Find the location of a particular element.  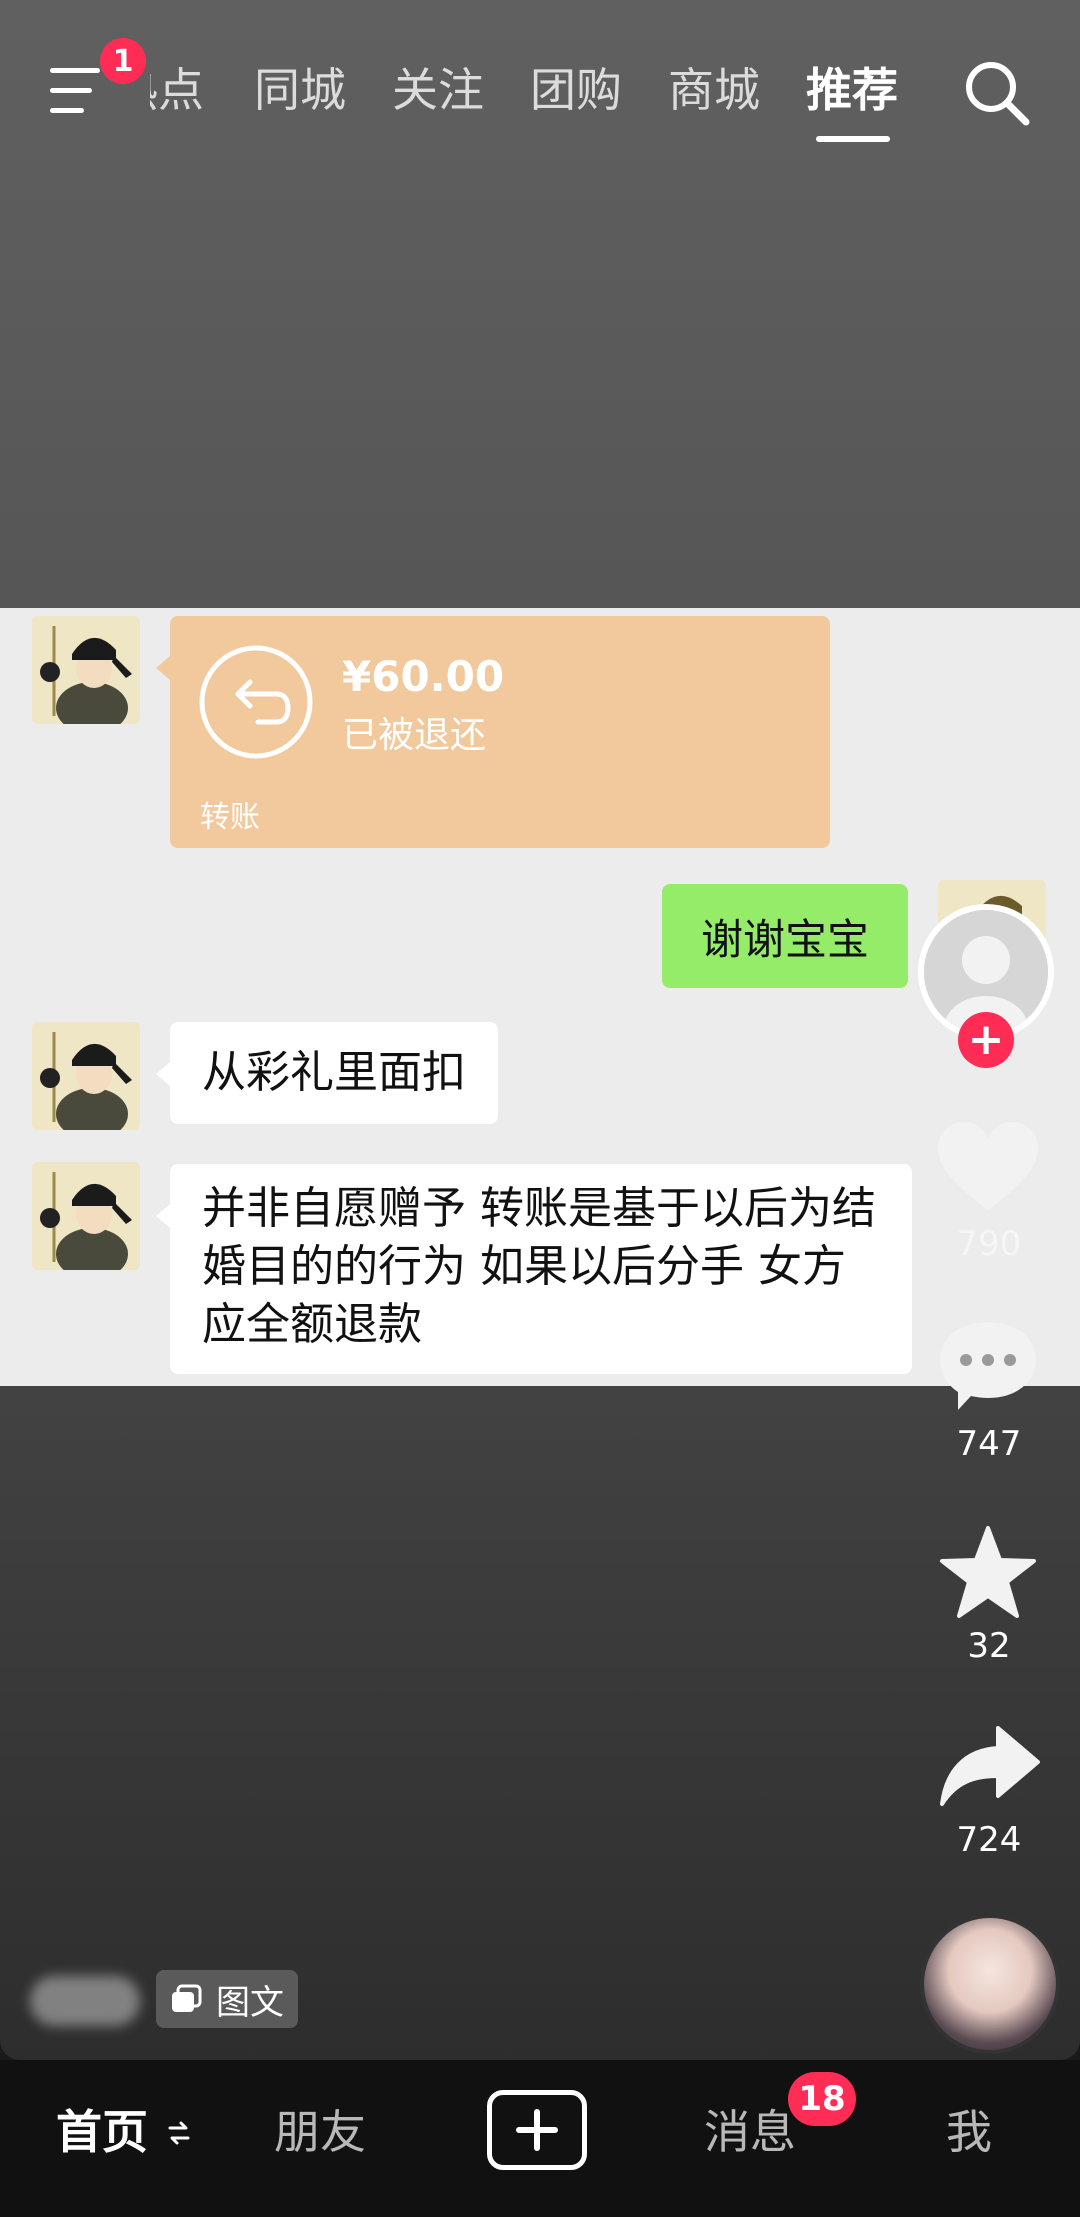

music-disc is located at coordinates (990, 1984).